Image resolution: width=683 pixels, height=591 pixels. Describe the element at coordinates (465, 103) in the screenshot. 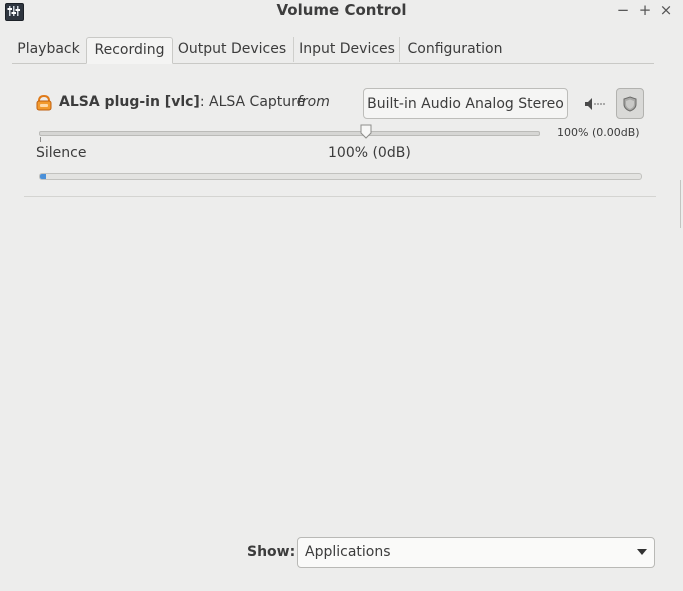

I see `source-device-button: Built-in Audio Analog Stereo` at that location.